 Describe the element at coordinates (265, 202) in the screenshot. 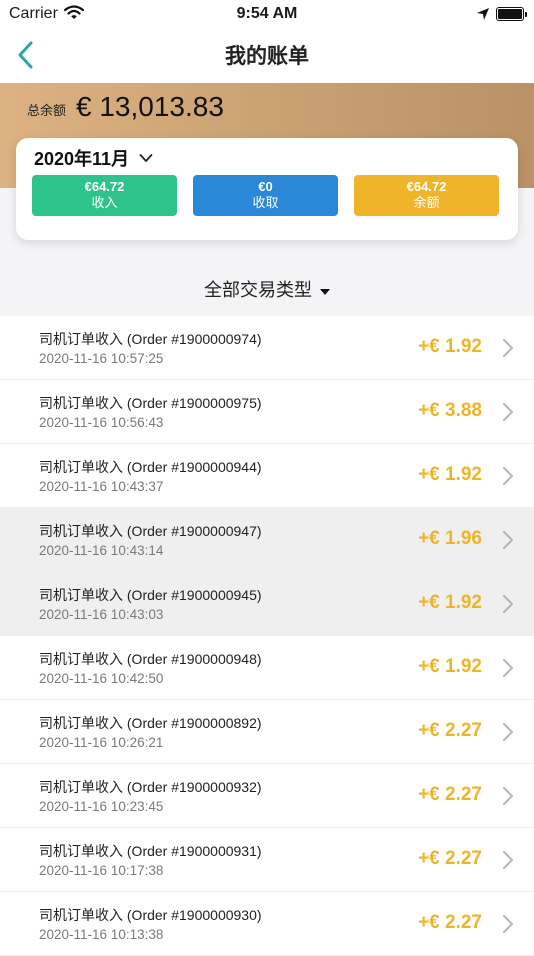

I see `collected-label: 收取` at that location.